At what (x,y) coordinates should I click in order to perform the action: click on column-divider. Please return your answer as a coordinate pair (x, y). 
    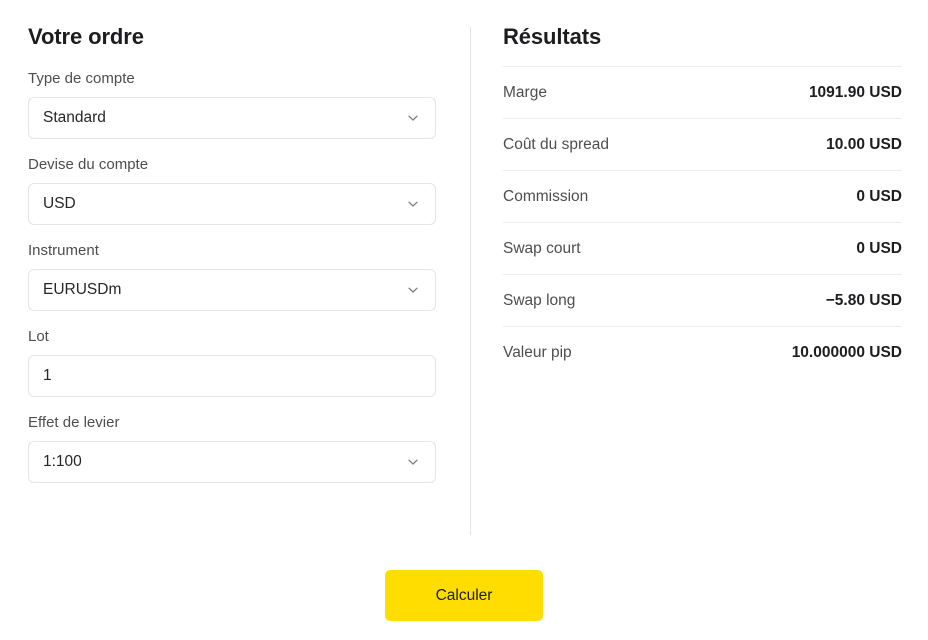
    Looking at the image, I should click on (470, 281).